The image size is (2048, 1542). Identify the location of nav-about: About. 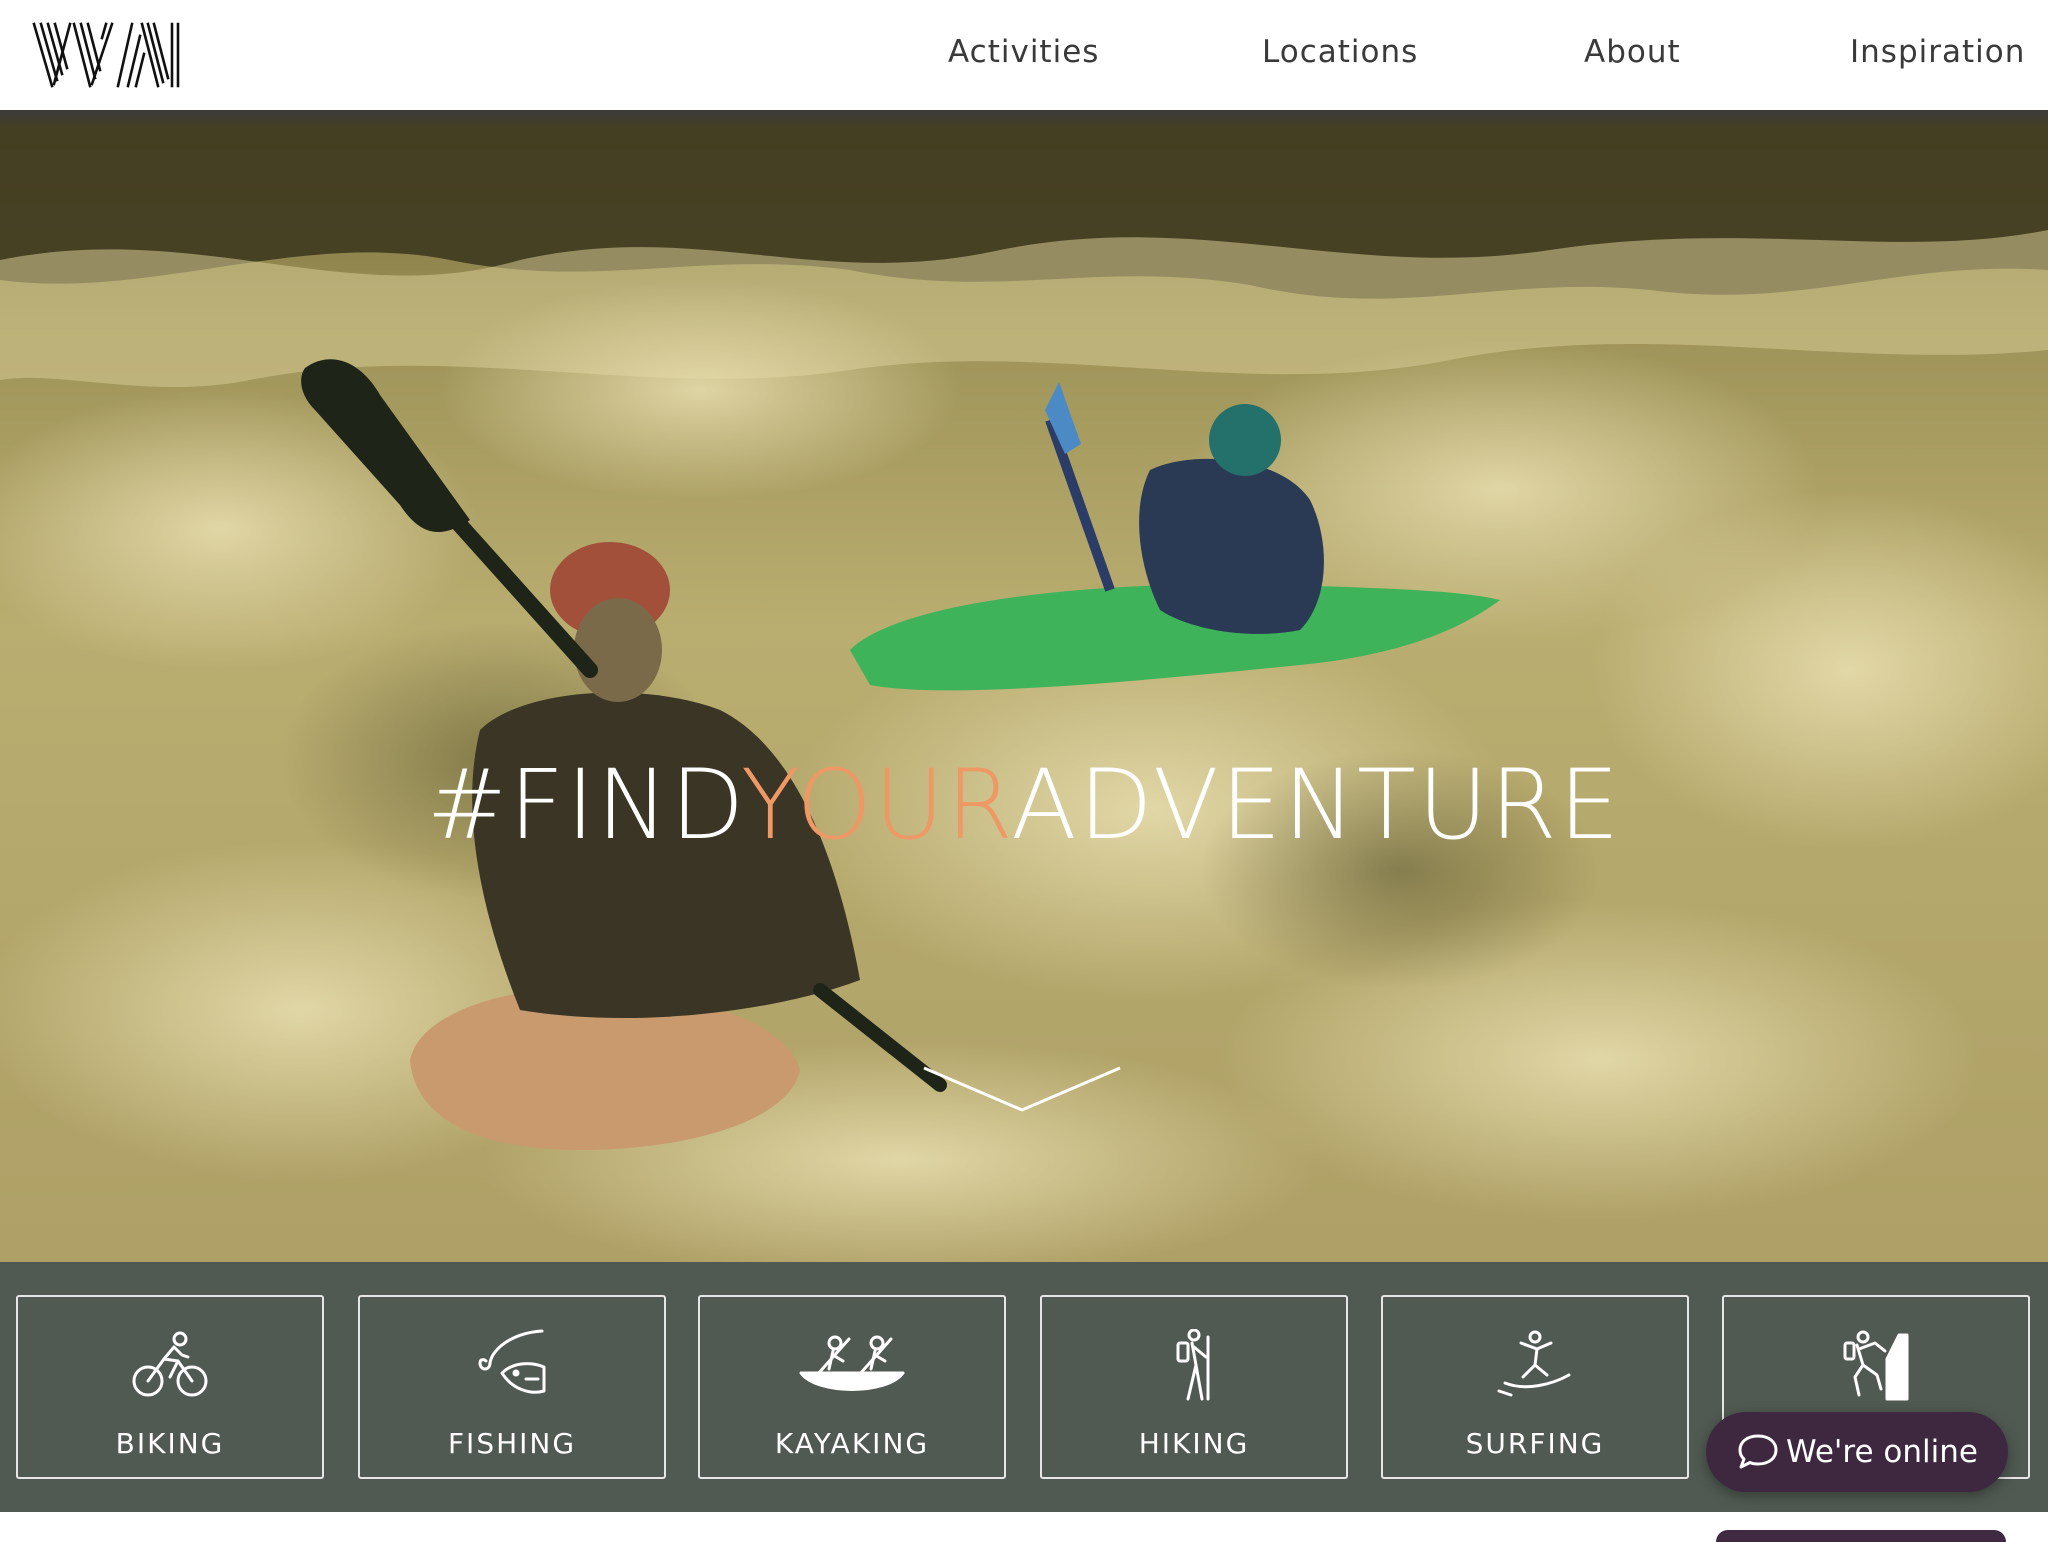
(1632, 52).